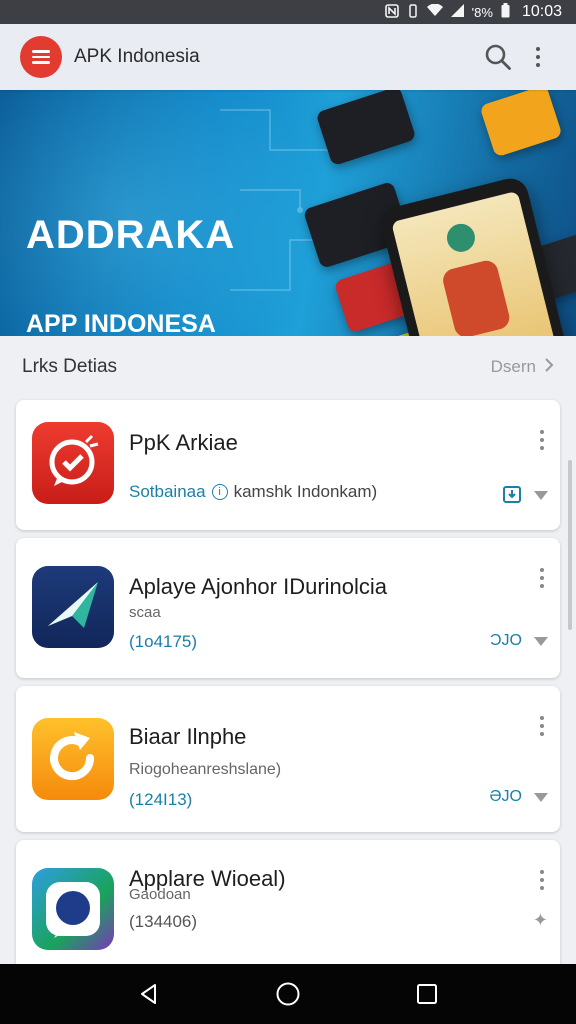 The image size is (576, 1024). What do you see at coordinates (183, 442) in the screenshot?
I see `app-name: PpK Arkiae` at bounding box center [183, 442].